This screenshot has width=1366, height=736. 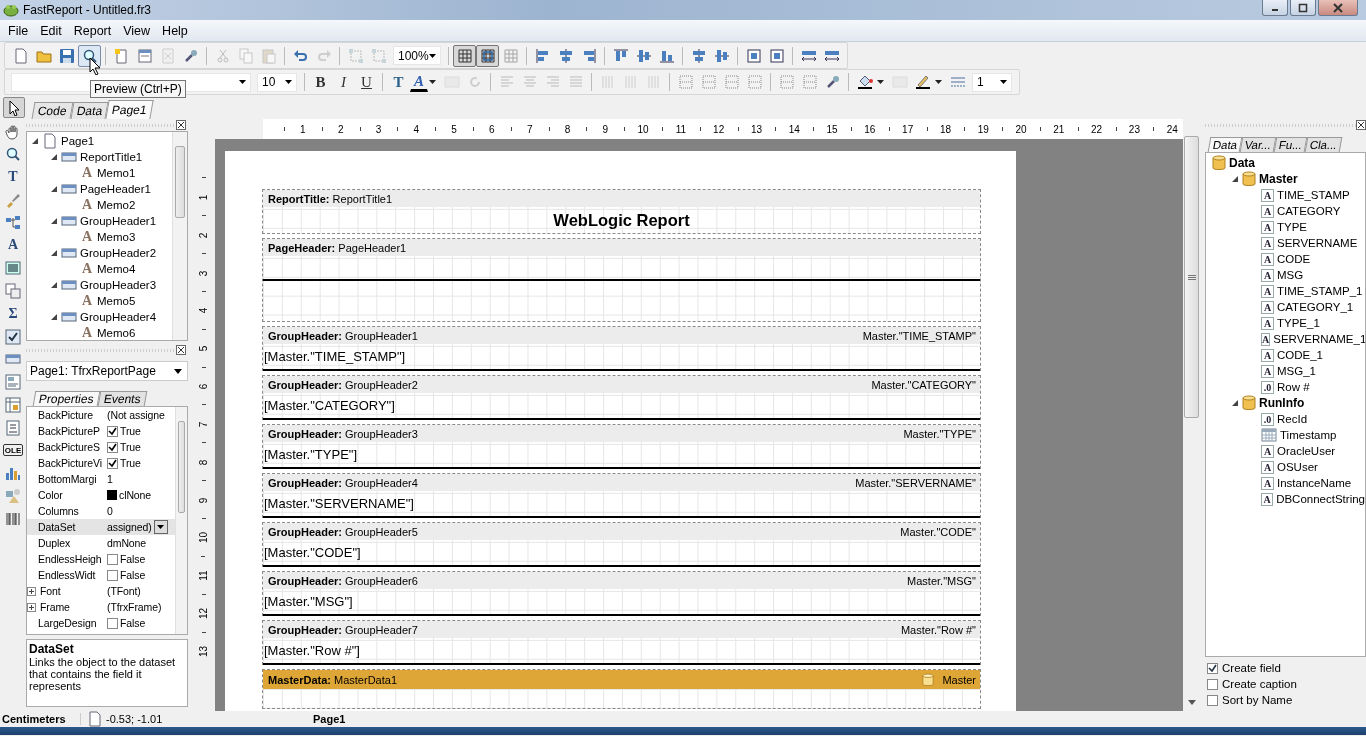 I want to click on band-title: GroupHeader: GroupHeader1, so click(x=343, y=335).